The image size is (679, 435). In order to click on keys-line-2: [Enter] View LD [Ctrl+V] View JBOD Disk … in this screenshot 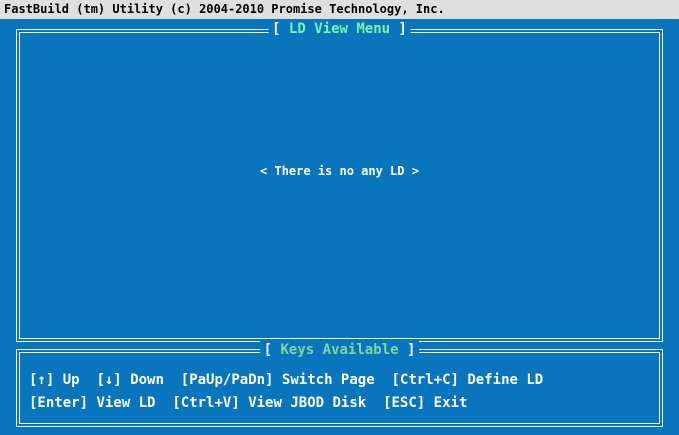, I will do `click(248, 403)`.